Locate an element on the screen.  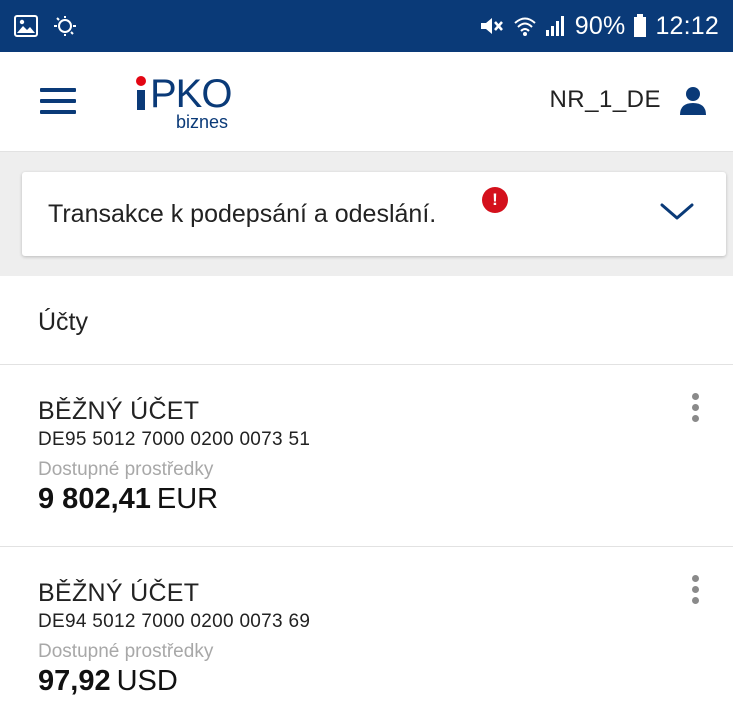
sync-icon is located at coordinates (65, 26).